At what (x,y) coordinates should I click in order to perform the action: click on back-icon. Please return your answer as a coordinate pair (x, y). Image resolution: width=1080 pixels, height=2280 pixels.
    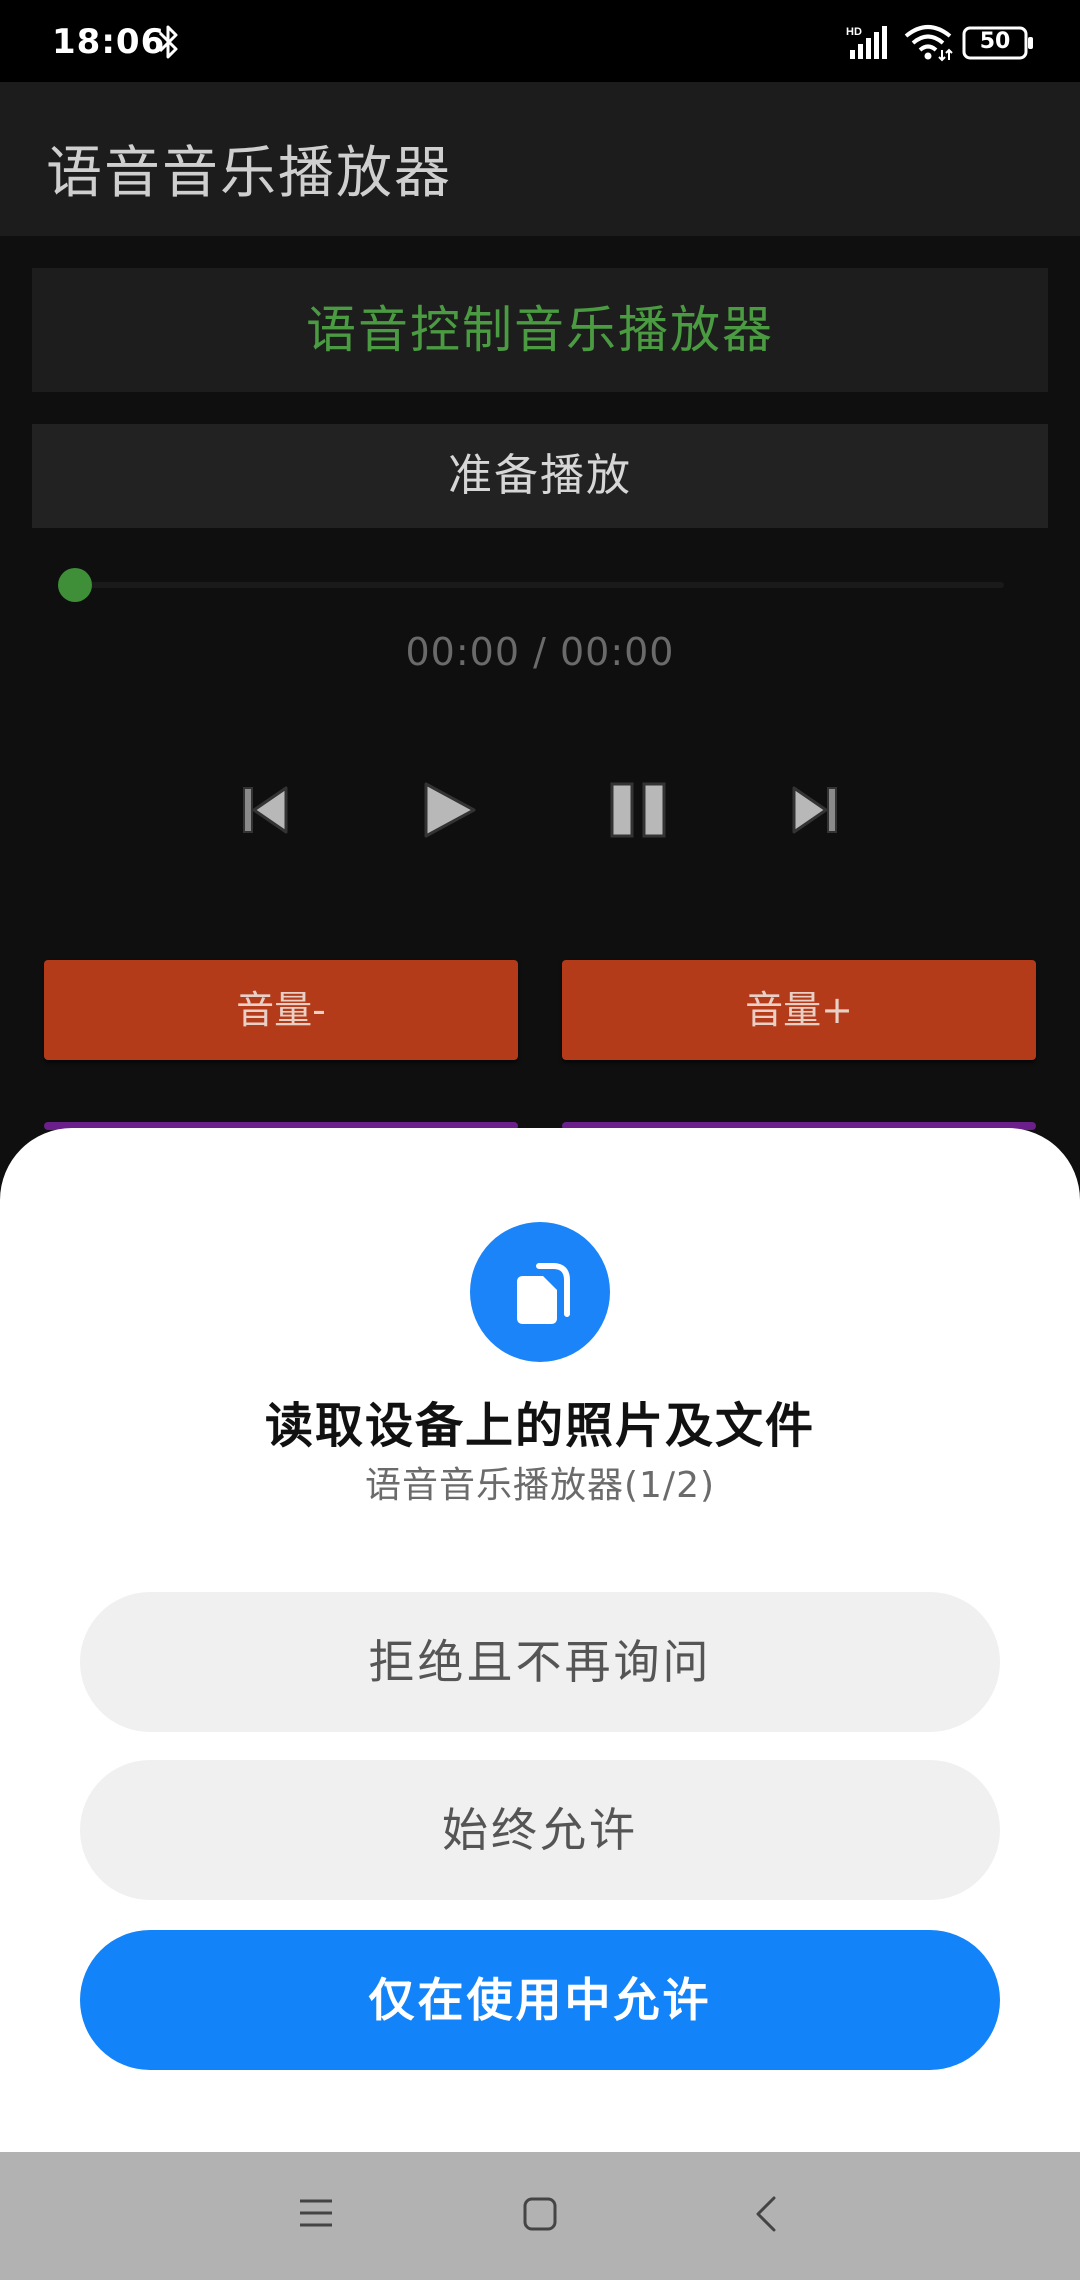
    Looking at the image, I should click on (766, 2214).